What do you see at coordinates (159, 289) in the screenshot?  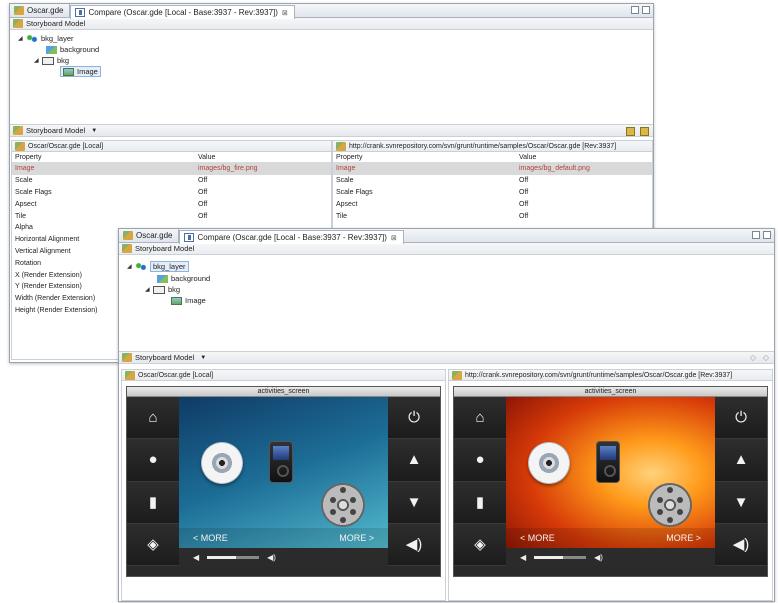 I see `group-icon` at bounding box center [159, 289].